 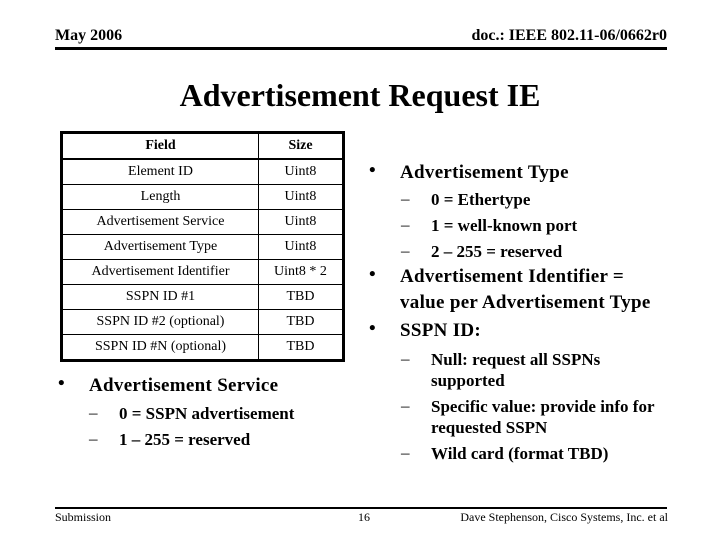 I want to click on table-row: Advertisement Service Uint8, so click(x=202, y=222).